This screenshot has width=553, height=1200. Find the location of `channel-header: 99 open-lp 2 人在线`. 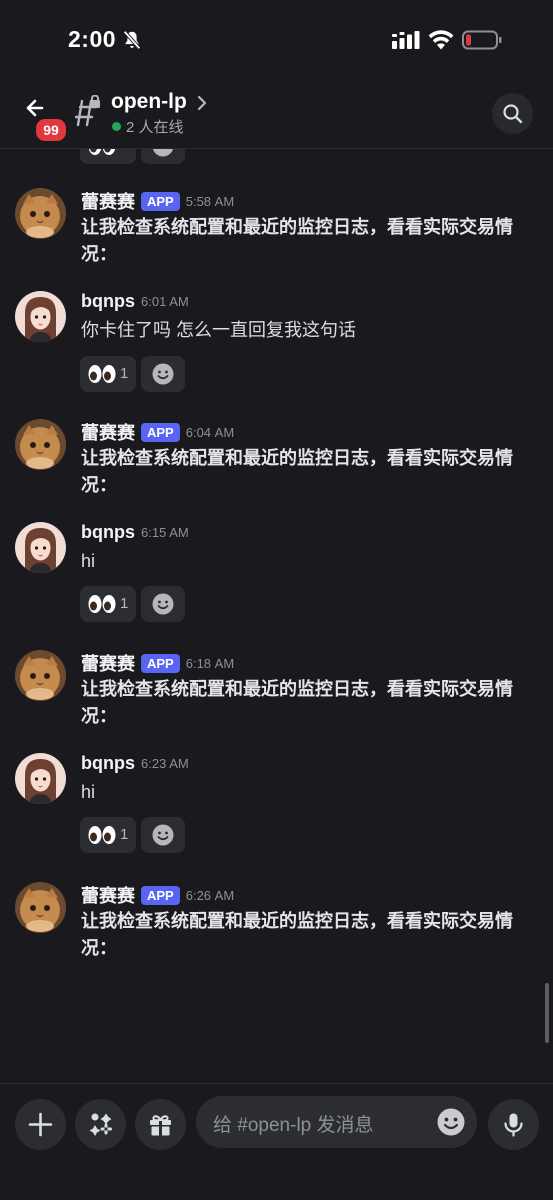

channel-header: 99 open-lp 2 人在线 is located at coordinates (276, 114).